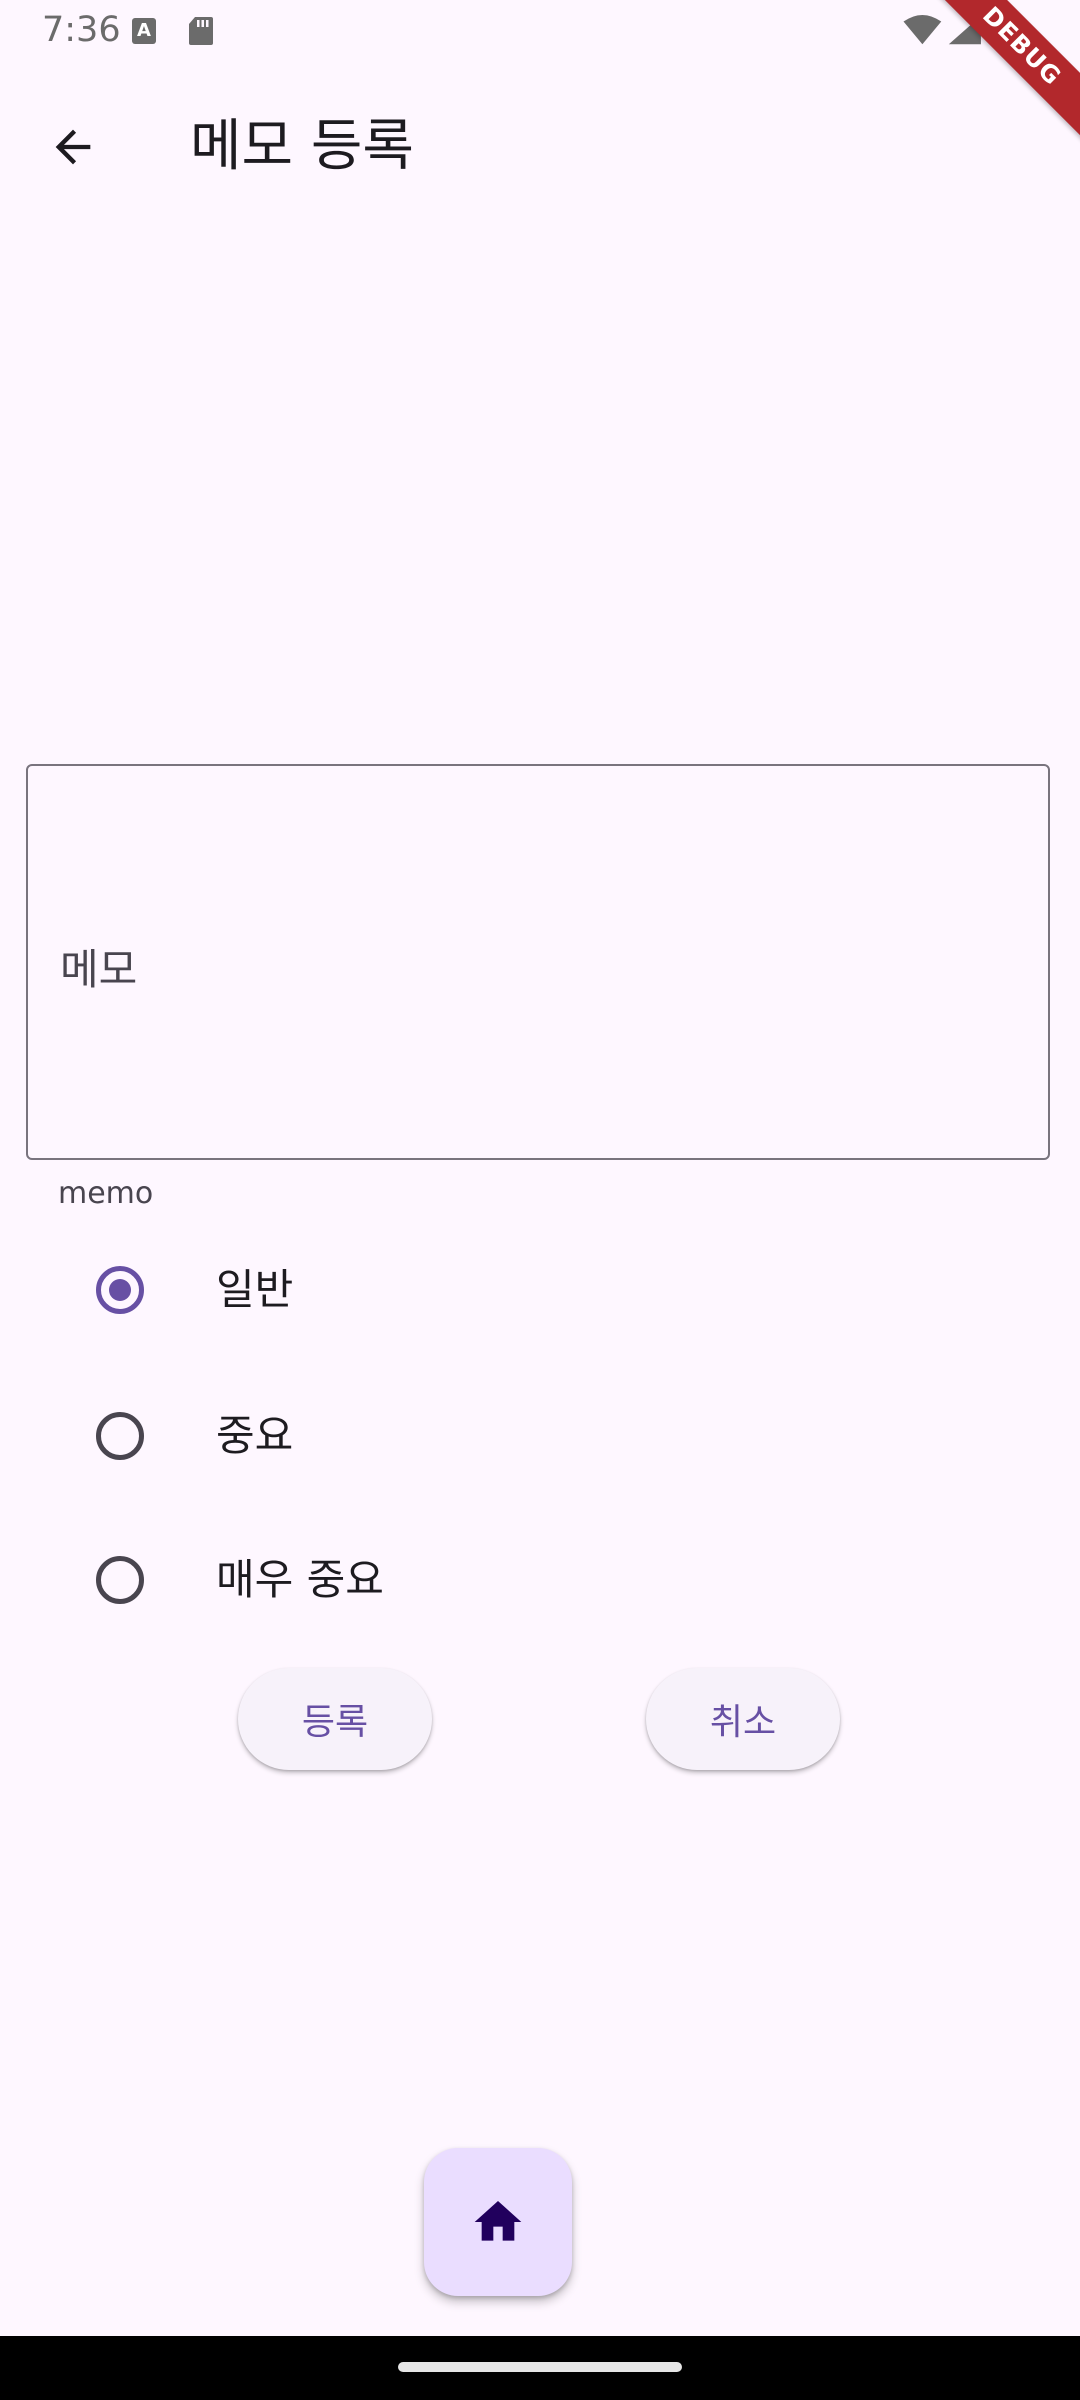 The image size is (1080, 2400). What do you see at coordinates (106, 1193) in the screenshot?
I see `memo-helper-text: memo` at bounding box center [106, 1193].